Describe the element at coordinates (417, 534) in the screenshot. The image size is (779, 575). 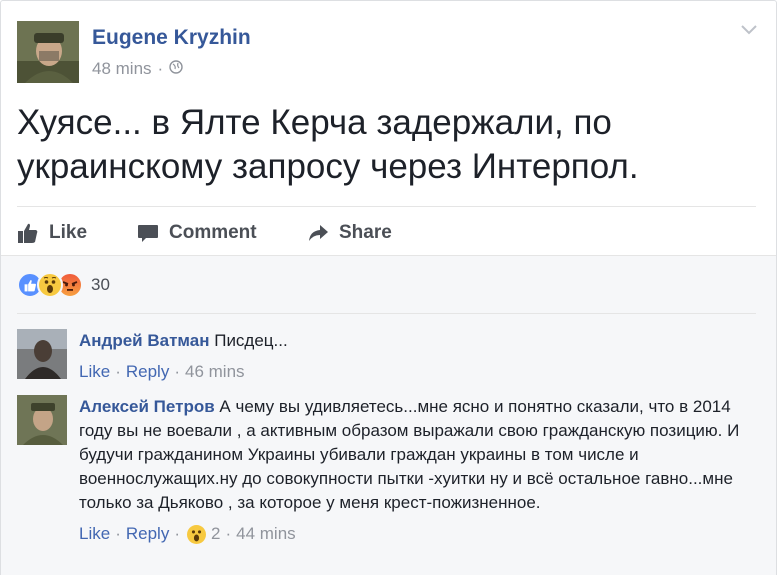
I see `comment-meta: Like · Reply · 2 · 44 mins` at that location.